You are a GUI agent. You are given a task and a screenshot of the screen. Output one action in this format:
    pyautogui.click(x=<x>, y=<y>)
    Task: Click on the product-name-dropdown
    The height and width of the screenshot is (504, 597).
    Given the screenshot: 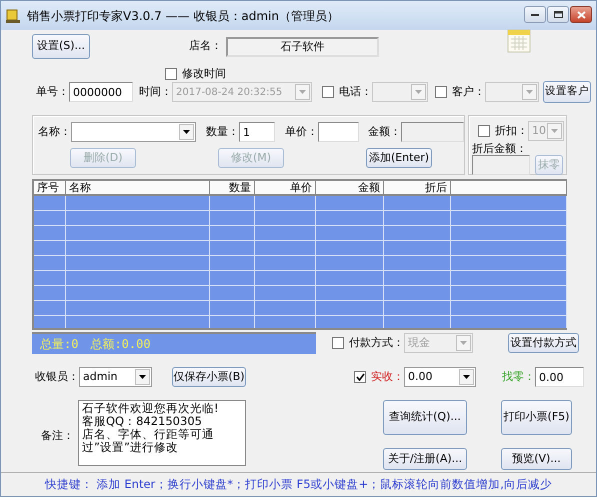 What is the action you would take?
    pyautogui.click(x=133, y=132)
    